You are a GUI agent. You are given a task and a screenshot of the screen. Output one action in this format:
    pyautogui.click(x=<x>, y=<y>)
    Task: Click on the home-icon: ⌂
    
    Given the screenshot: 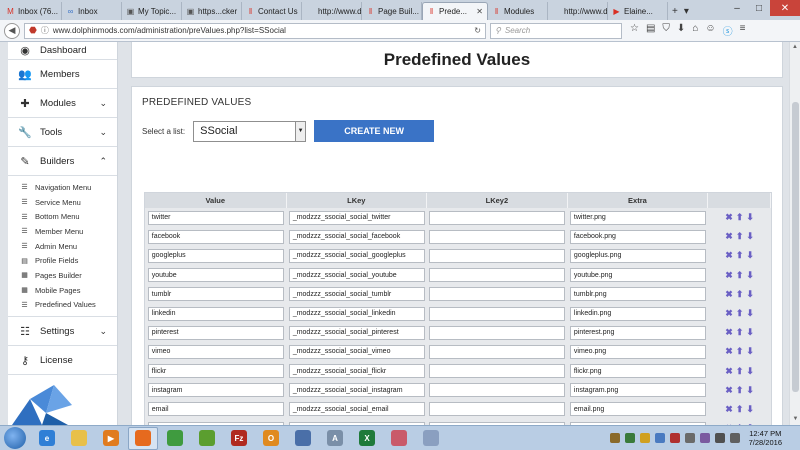 What is the action you would take?
    pyautogui.click(x=695, y=30)
    